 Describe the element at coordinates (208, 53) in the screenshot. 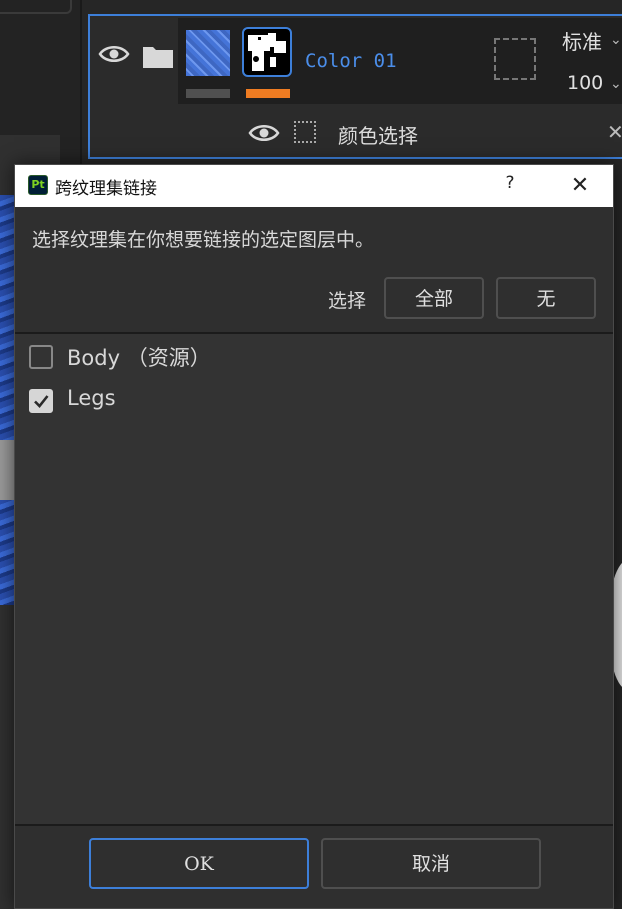

I see `layer-texture-thumbnail` at that location.